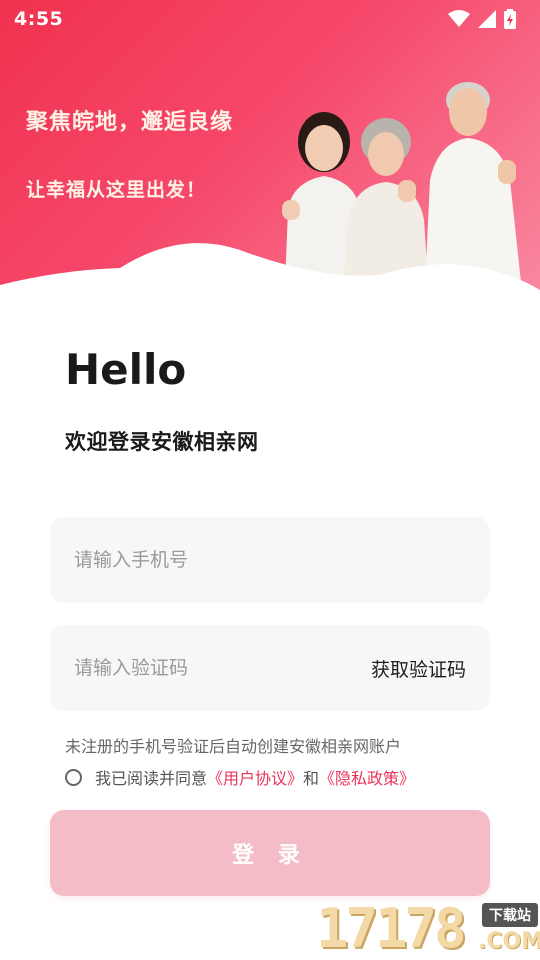  Describe the element at coordinates (510, 19) in the screenshot. I see `battery-charging-icon` at that location.